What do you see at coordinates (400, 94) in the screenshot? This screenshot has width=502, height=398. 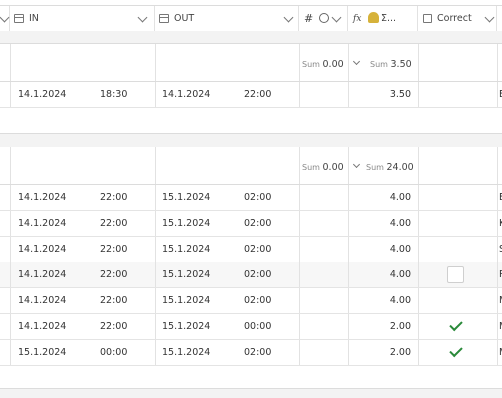 I see `hours-cell: 3.50` at bounding box center [400, 94].